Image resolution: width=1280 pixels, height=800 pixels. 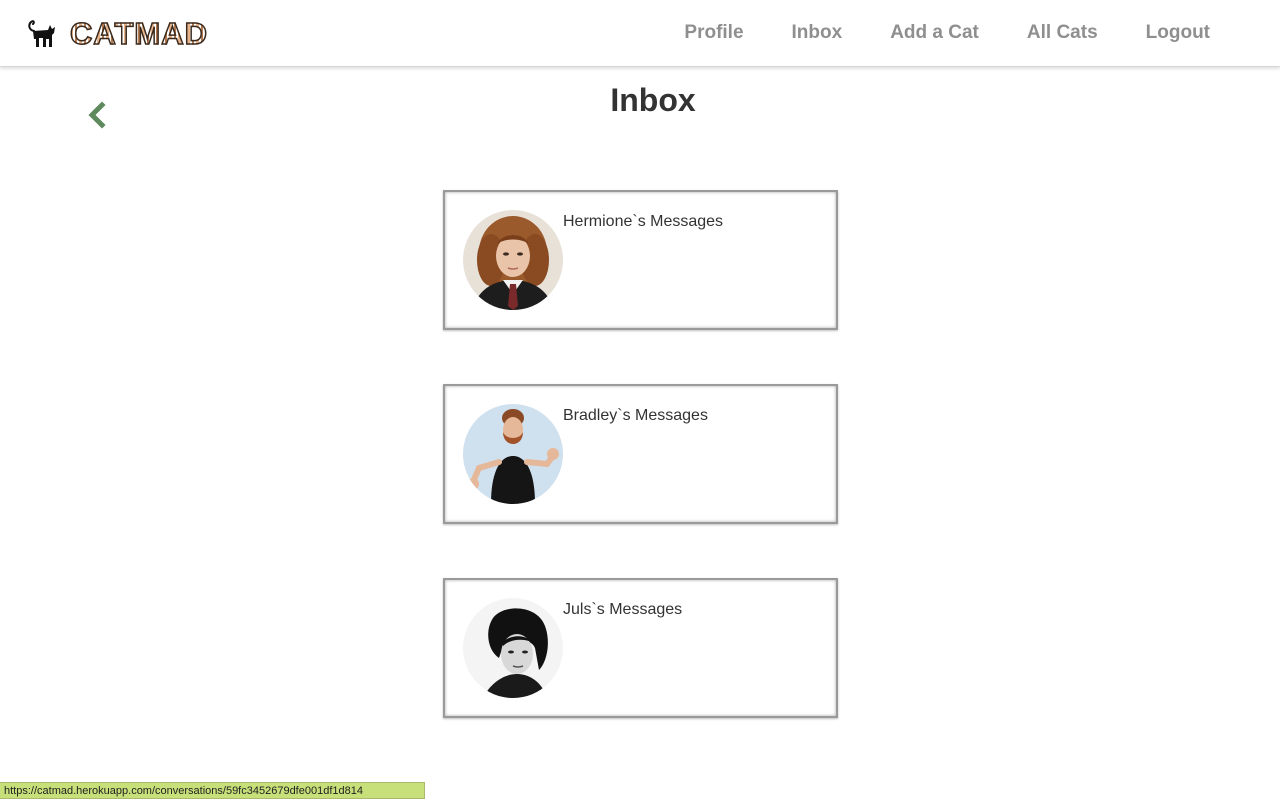 What do you see at coordinates (139, 33) in the screenshot?
I see `catmad-logo-text: CATMAD` at bounding box center [139, 33].